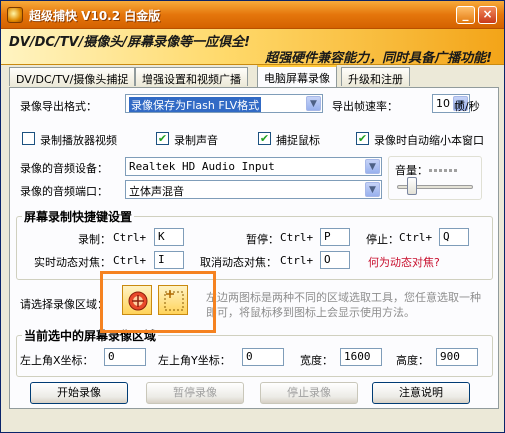 This screenshot has width=505, height=433. I want to click on app-logo-icon, so click(15, 15).